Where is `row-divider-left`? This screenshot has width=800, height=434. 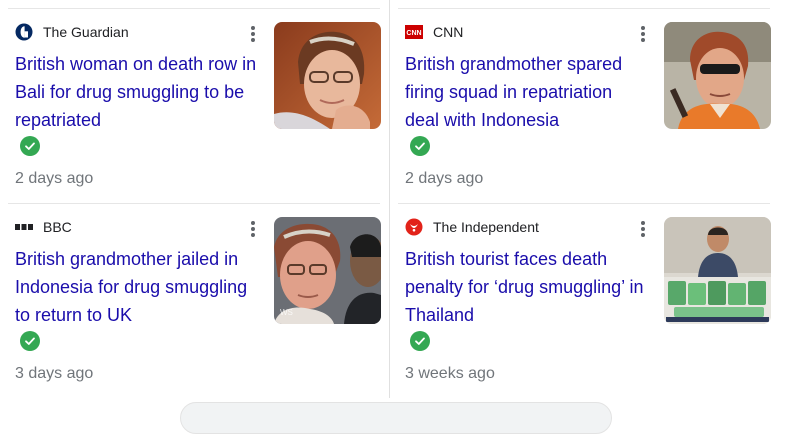
row-divider-left is located at coordinates (194, 203).